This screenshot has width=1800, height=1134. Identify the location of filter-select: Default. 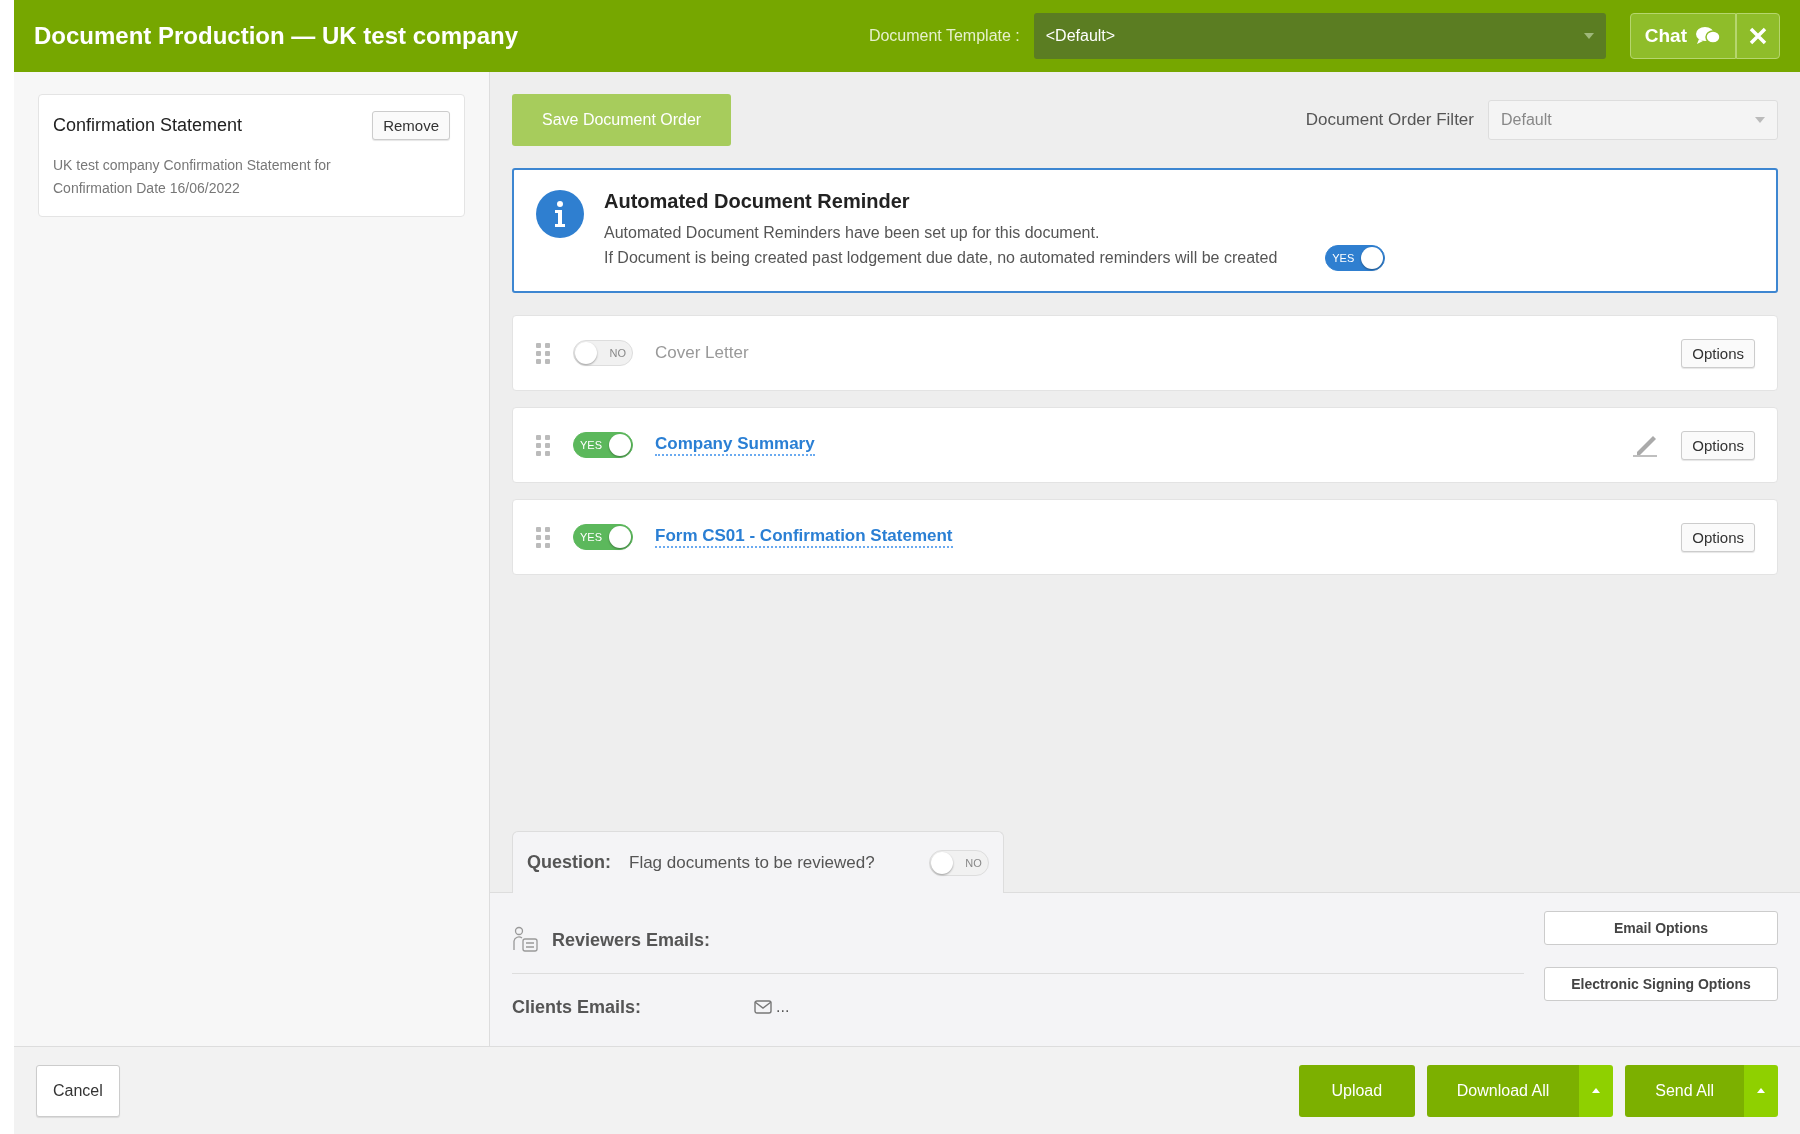
(1633, 120).